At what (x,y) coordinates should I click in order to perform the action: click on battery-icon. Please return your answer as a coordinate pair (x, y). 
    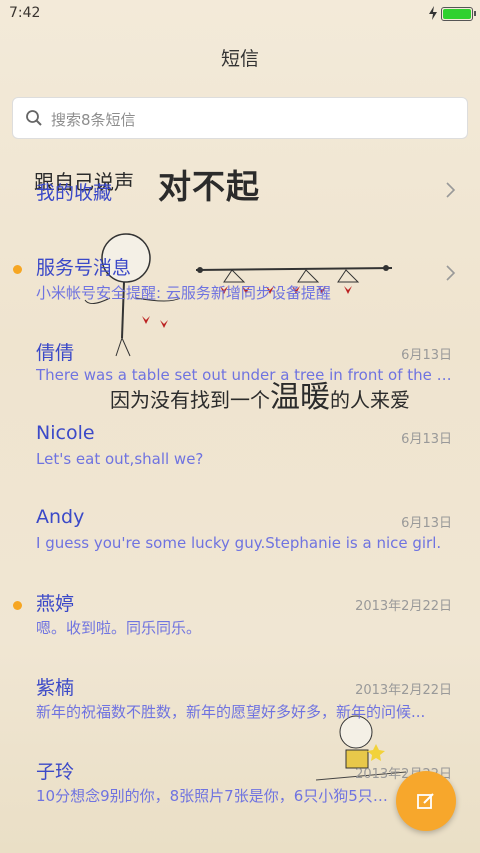
    Looking at the image, I should click on (458, 14).